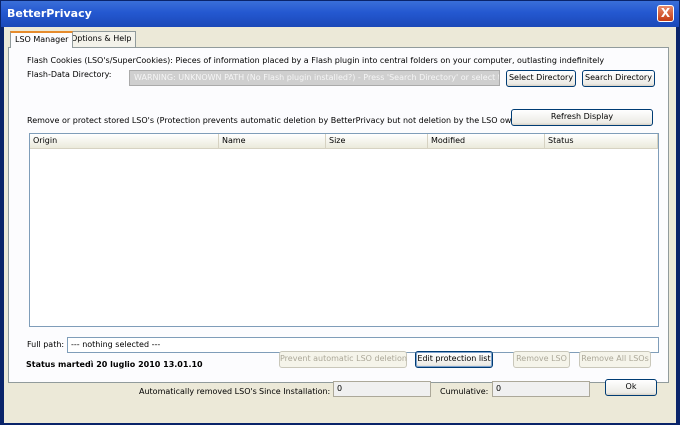 Image resolution: width=680 pixels, height=425 pixels. I want to click on remove-lso-button: Remove LSO, so click(541, 359).